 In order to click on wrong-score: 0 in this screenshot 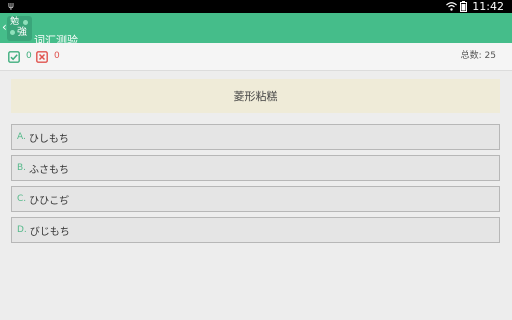, I will do `click(48, 56)`.